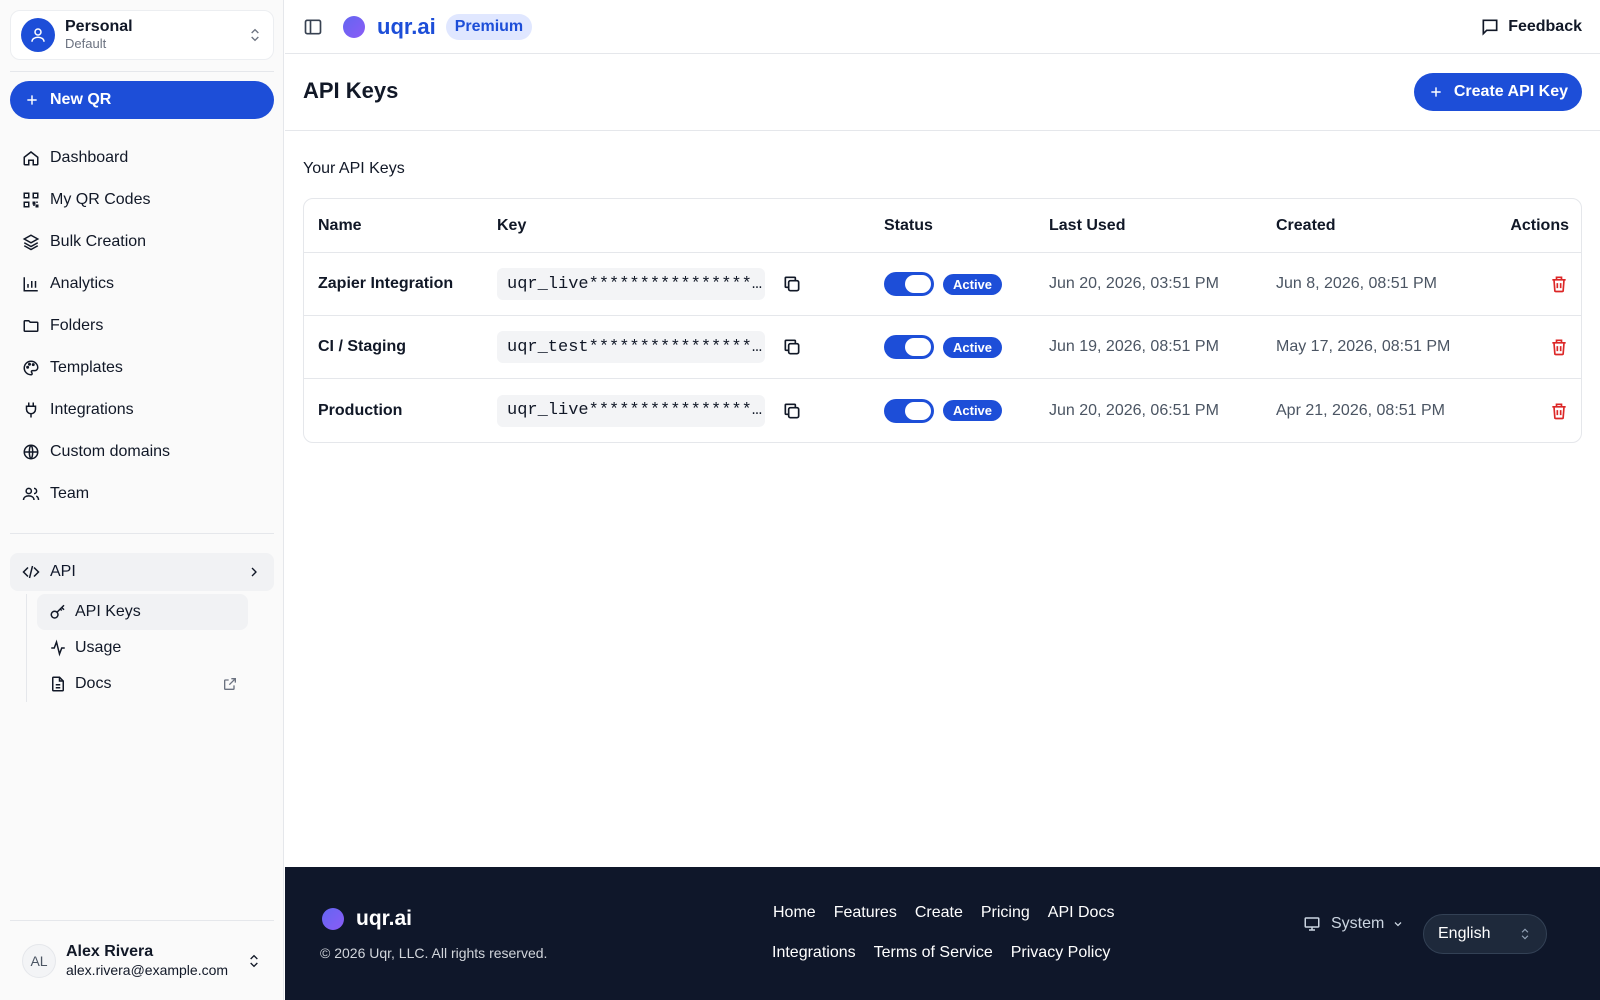 This screenshot has width=1600, height=1000. I want to click on plan-badge: Premium, so click(489, 26).